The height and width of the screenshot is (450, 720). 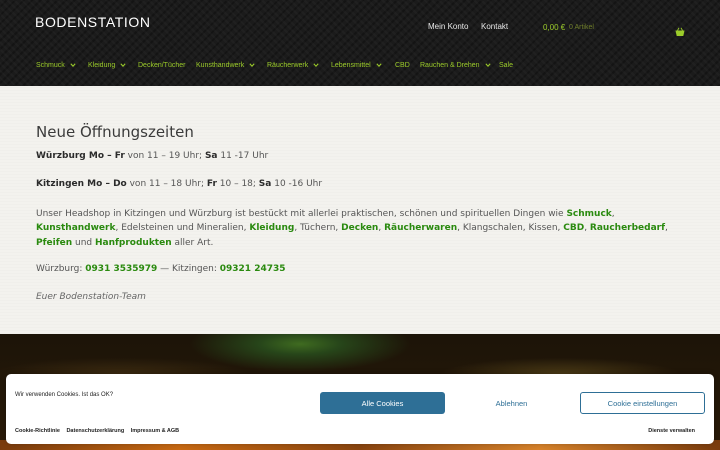 I want to click on nav-item-schmuck: Schmuck, so click(x=56, y=65).